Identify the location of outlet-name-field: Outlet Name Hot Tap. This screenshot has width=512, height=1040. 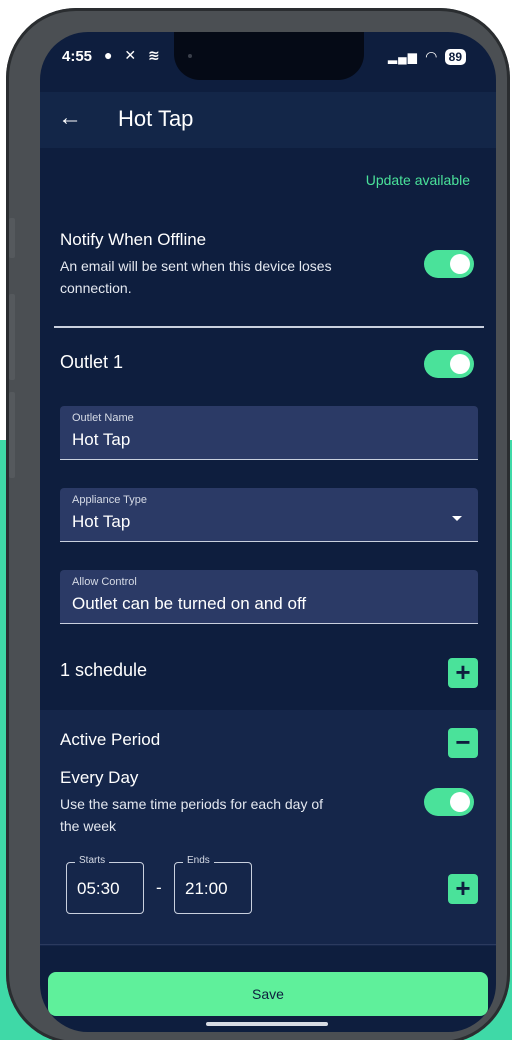
(269, 433).